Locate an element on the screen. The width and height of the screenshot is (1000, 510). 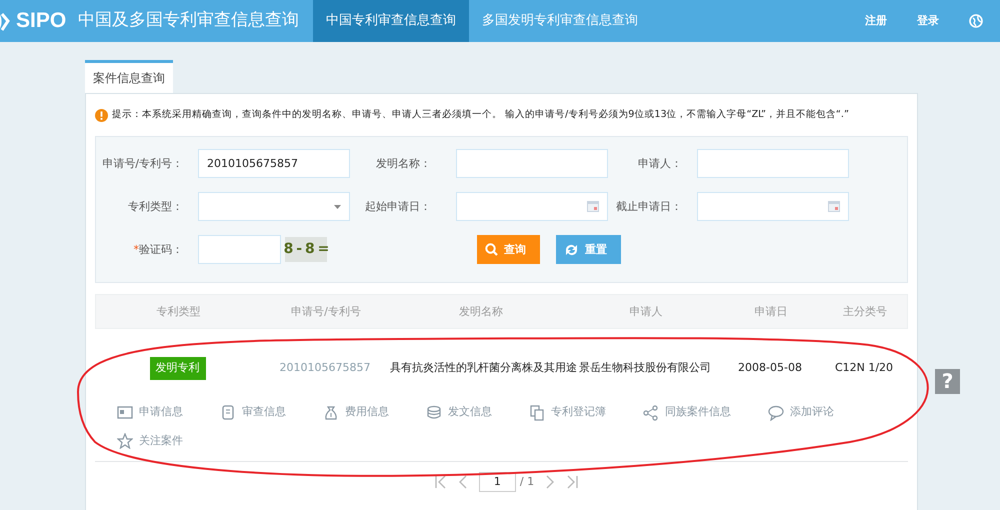
refresh-icon is located at coordinates (571, 249).